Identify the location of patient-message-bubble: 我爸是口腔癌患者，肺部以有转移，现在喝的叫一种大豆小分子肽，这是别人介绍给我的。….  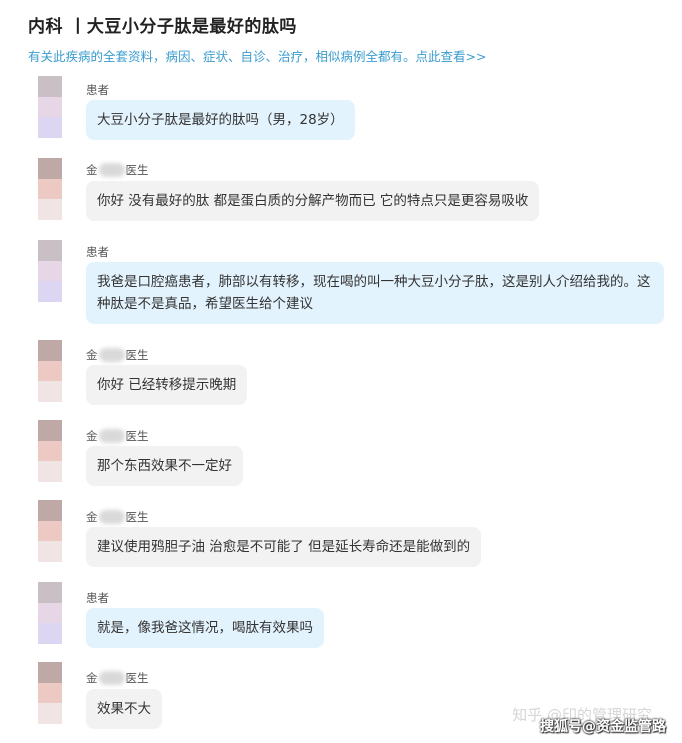
(375, 293).